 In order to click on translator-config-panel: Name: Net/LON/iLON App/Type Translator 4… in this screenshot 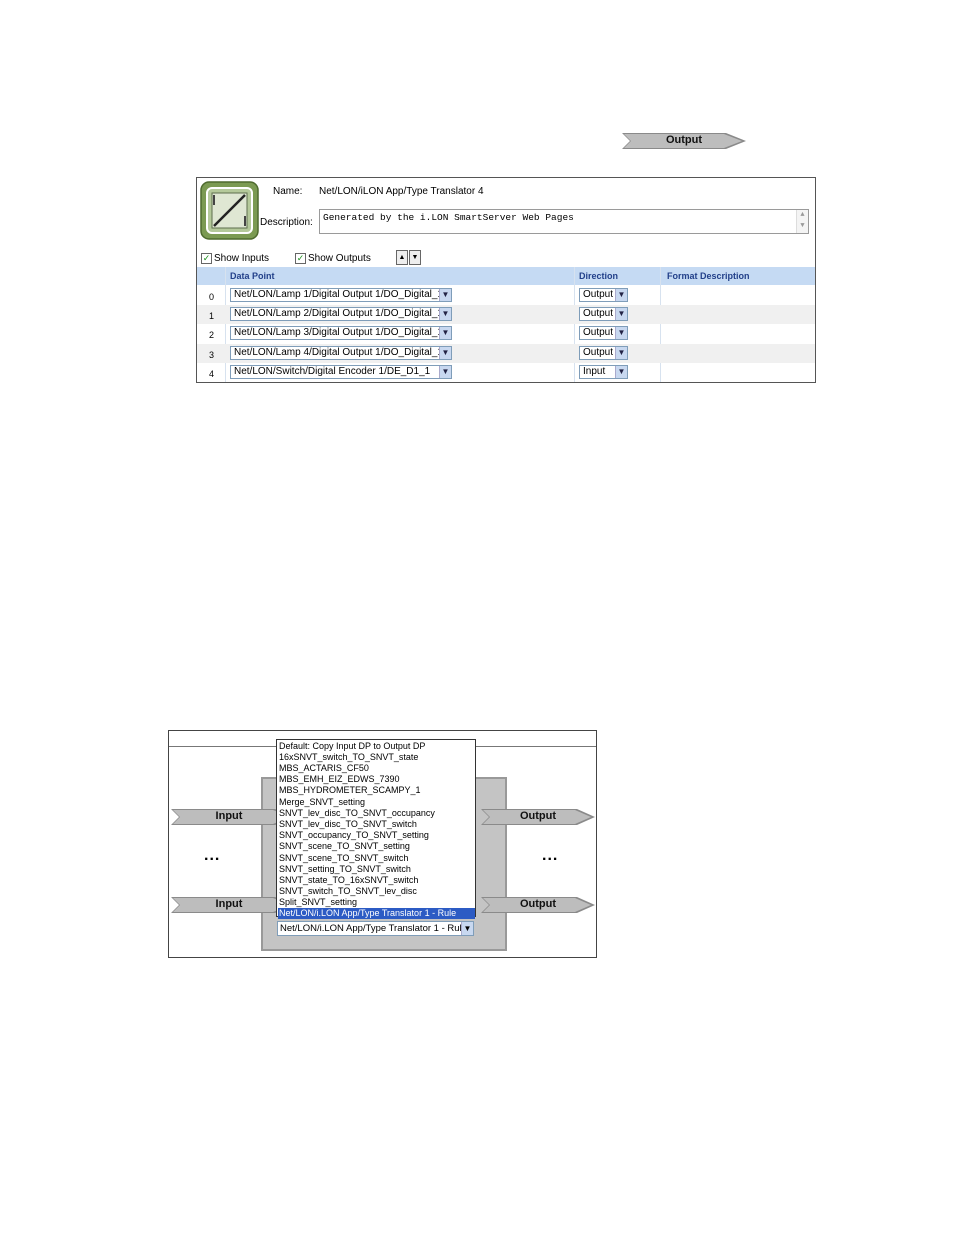, I will do `click(506, 280)`.